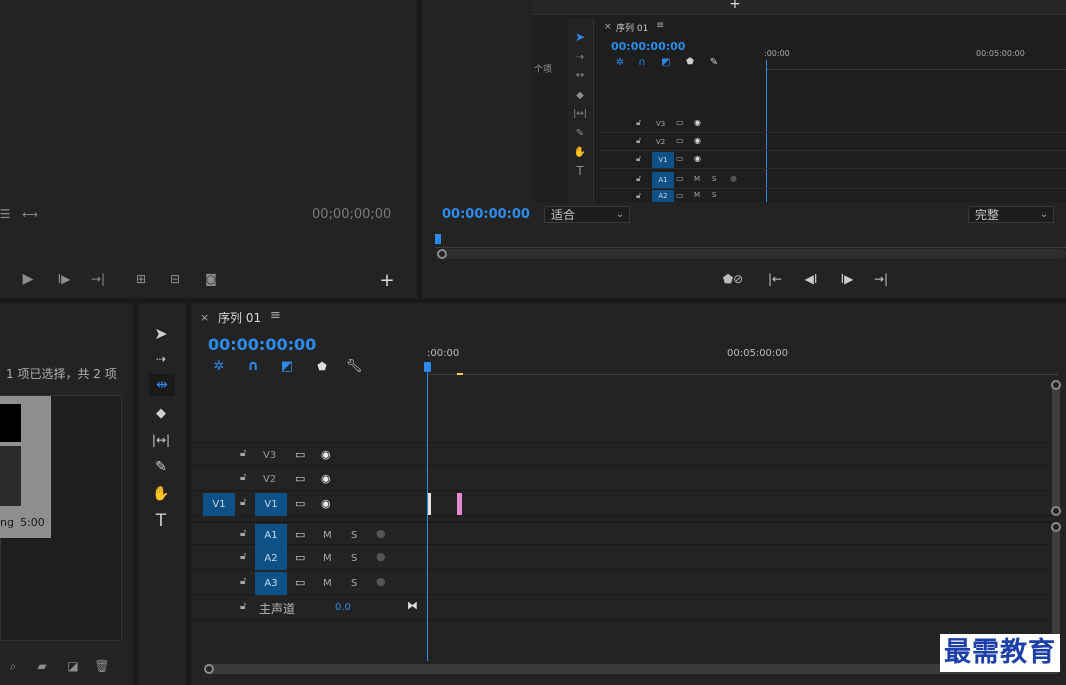 The height and width of the screenshot is (685, 1066). What do you see at coordinates (271, 558) in the screenshot?
I see `track-target-a2: A2` at bounding box center [271, 558].